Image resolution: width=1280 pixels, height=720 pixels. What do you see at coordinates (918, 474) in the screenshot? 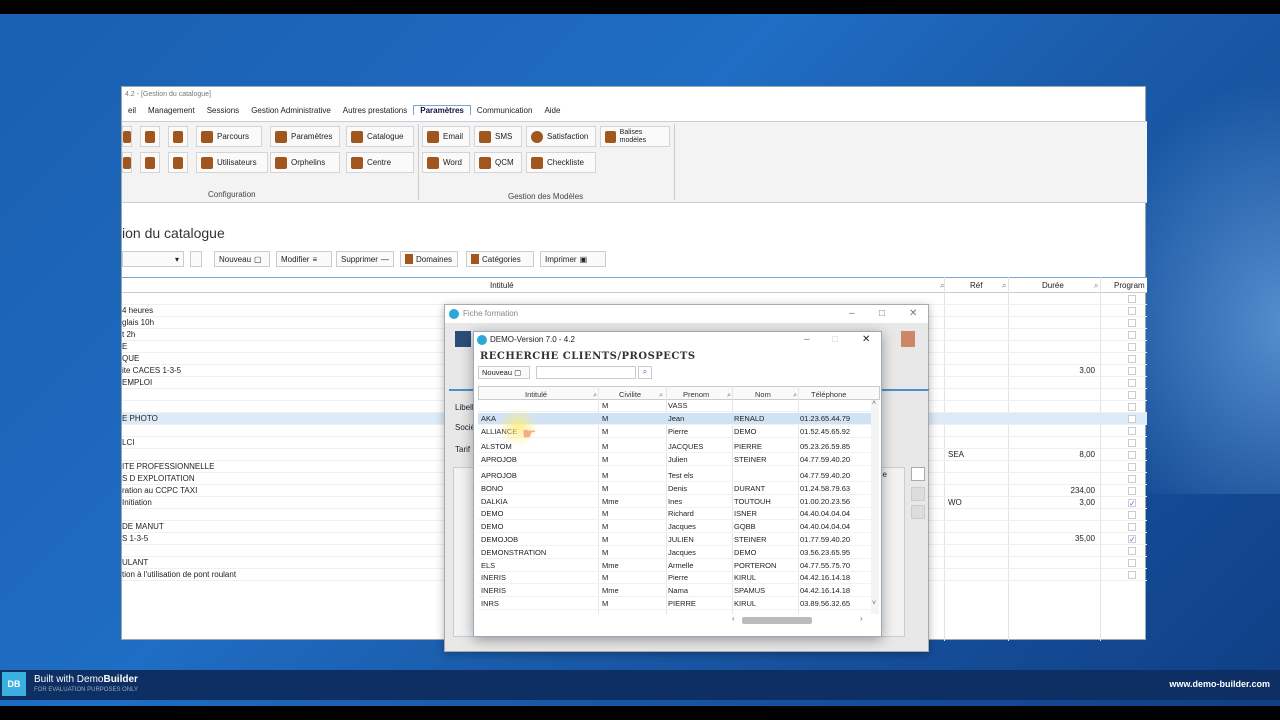
I see `side-button` at bounding box center [918, 474].